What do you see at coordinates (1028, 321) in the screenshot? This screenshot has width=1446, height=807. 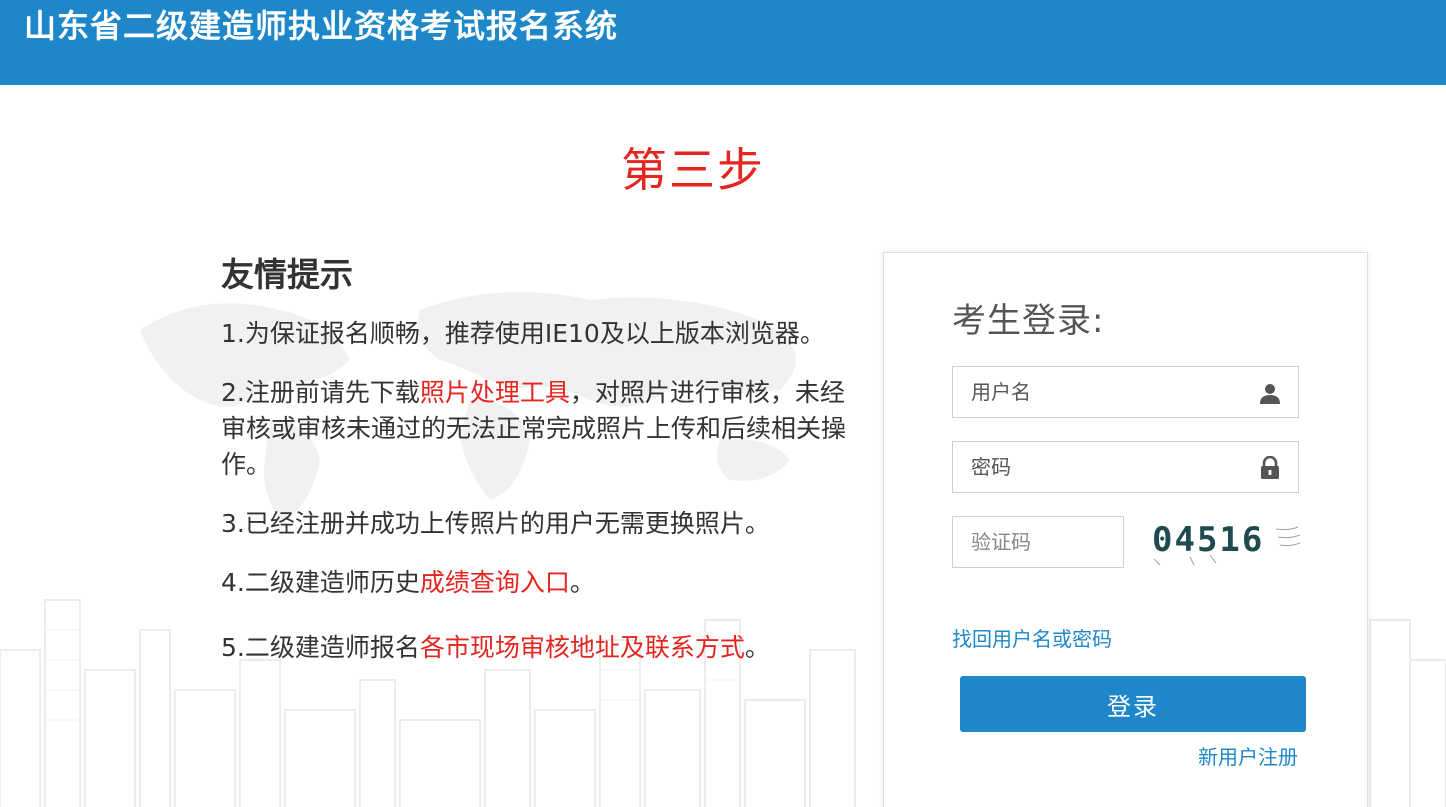 I see `login-title: 考生登录:` at bounding box center [1028, 321].